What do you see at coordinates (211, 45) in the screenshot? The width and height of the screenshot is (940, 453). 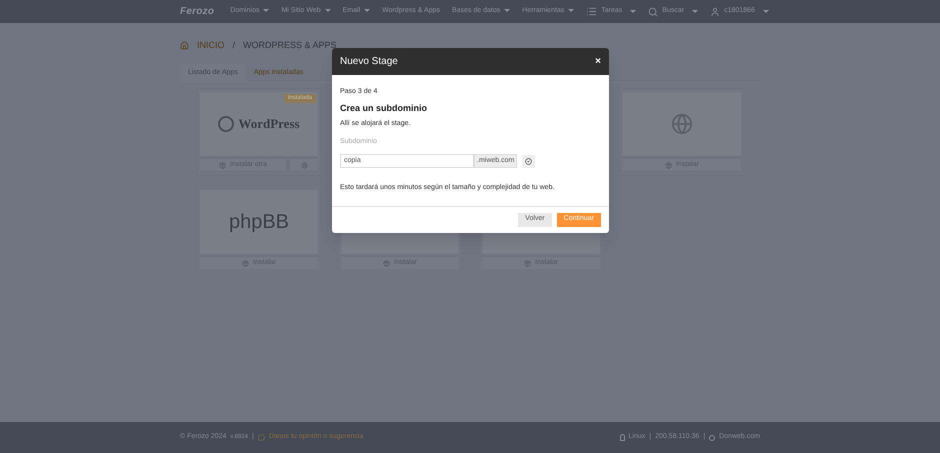 I see `breadcrumb-item: INICIO` at bounding box center [211, 45].